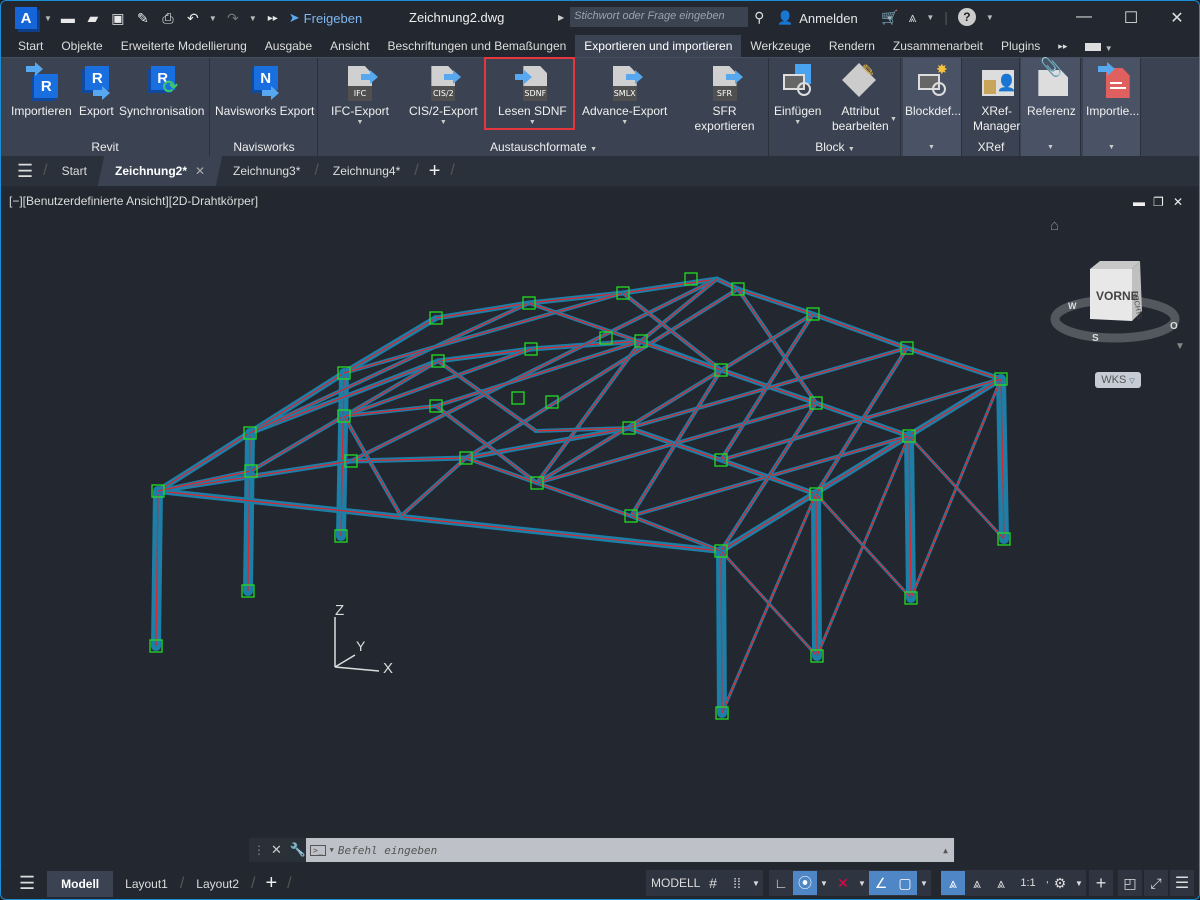 This screenshot has height=900, width=1200. What do you see at coordinates (1111, 148) in the screenshot?
I see `import-dropdown-icon: ▼` at bounding box center [1111, 148].